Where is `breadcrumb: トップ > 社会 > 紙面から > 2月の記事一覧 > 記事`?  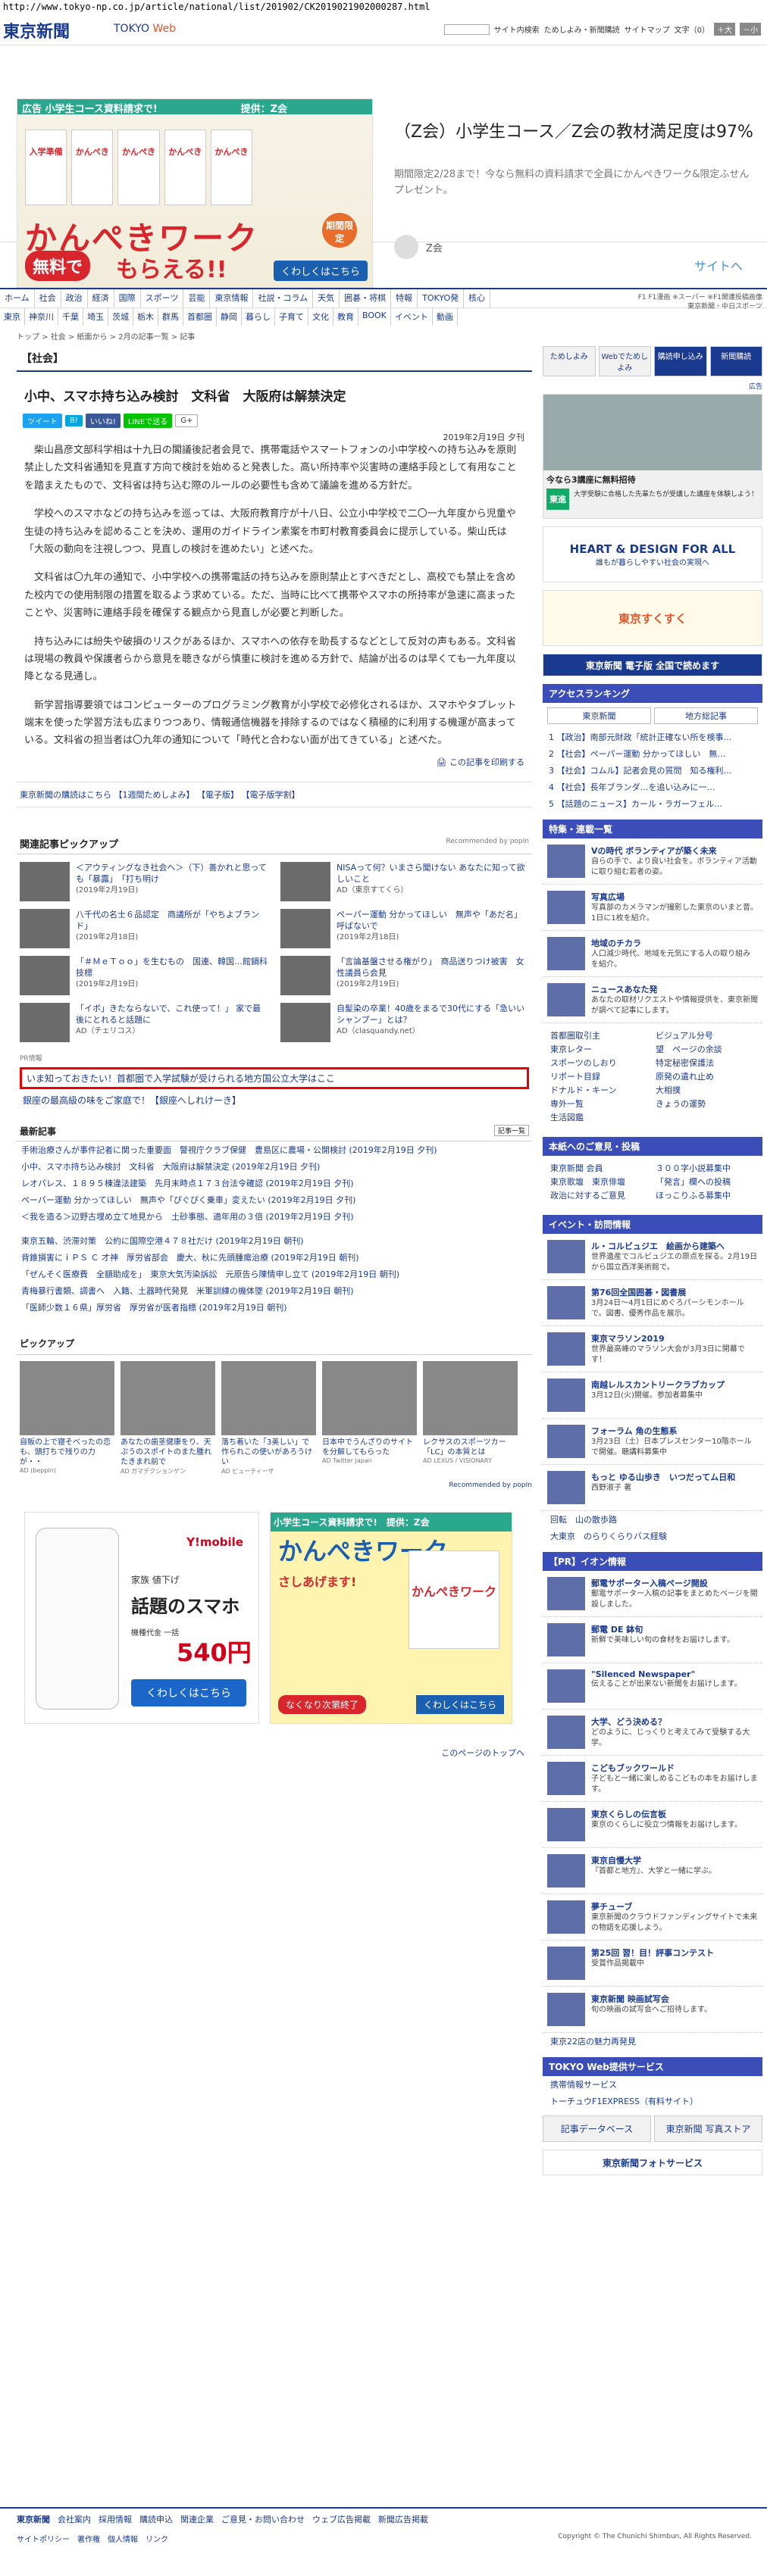
breadcrumb: トップ > 社会 > 紙面から > 2月の記事一覧 > 記事 is located at coordinates (383, 336).